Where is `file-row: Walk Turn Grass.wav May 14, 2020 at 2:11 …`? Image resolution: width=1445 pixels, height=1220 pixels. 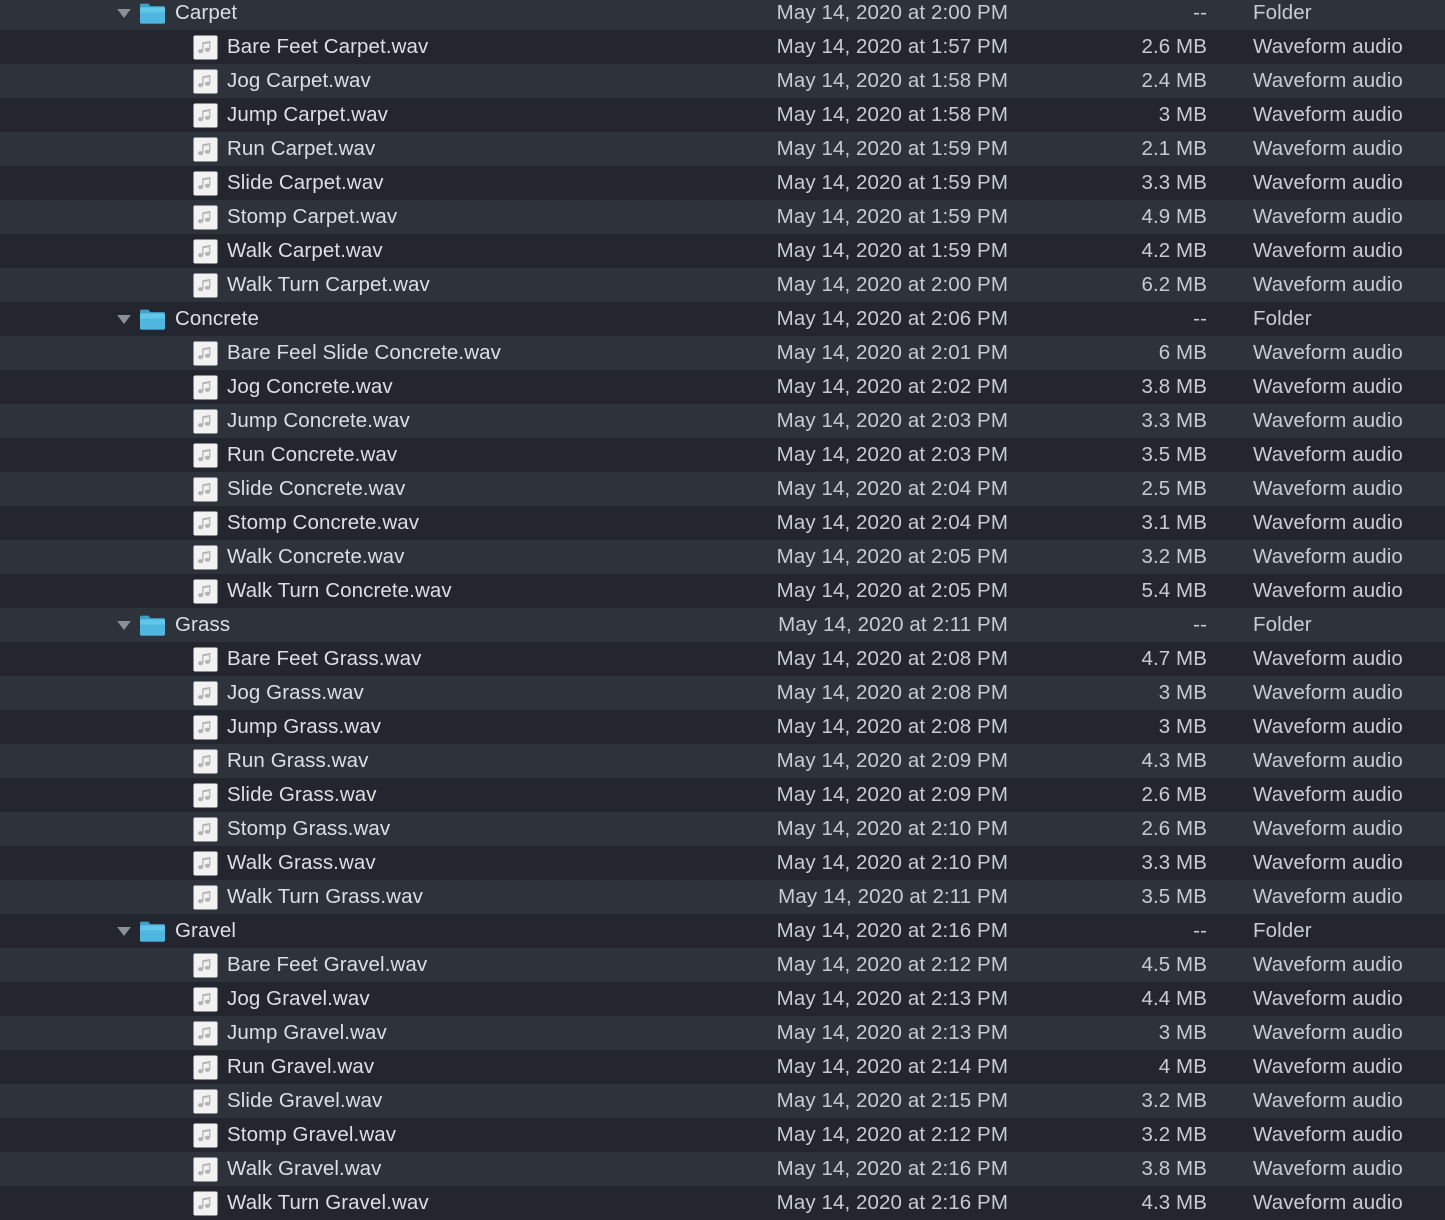
file-row: Walk Turn Grass.wav May 14, 2020 at 2:11 … is located at coordinates (722, 897).